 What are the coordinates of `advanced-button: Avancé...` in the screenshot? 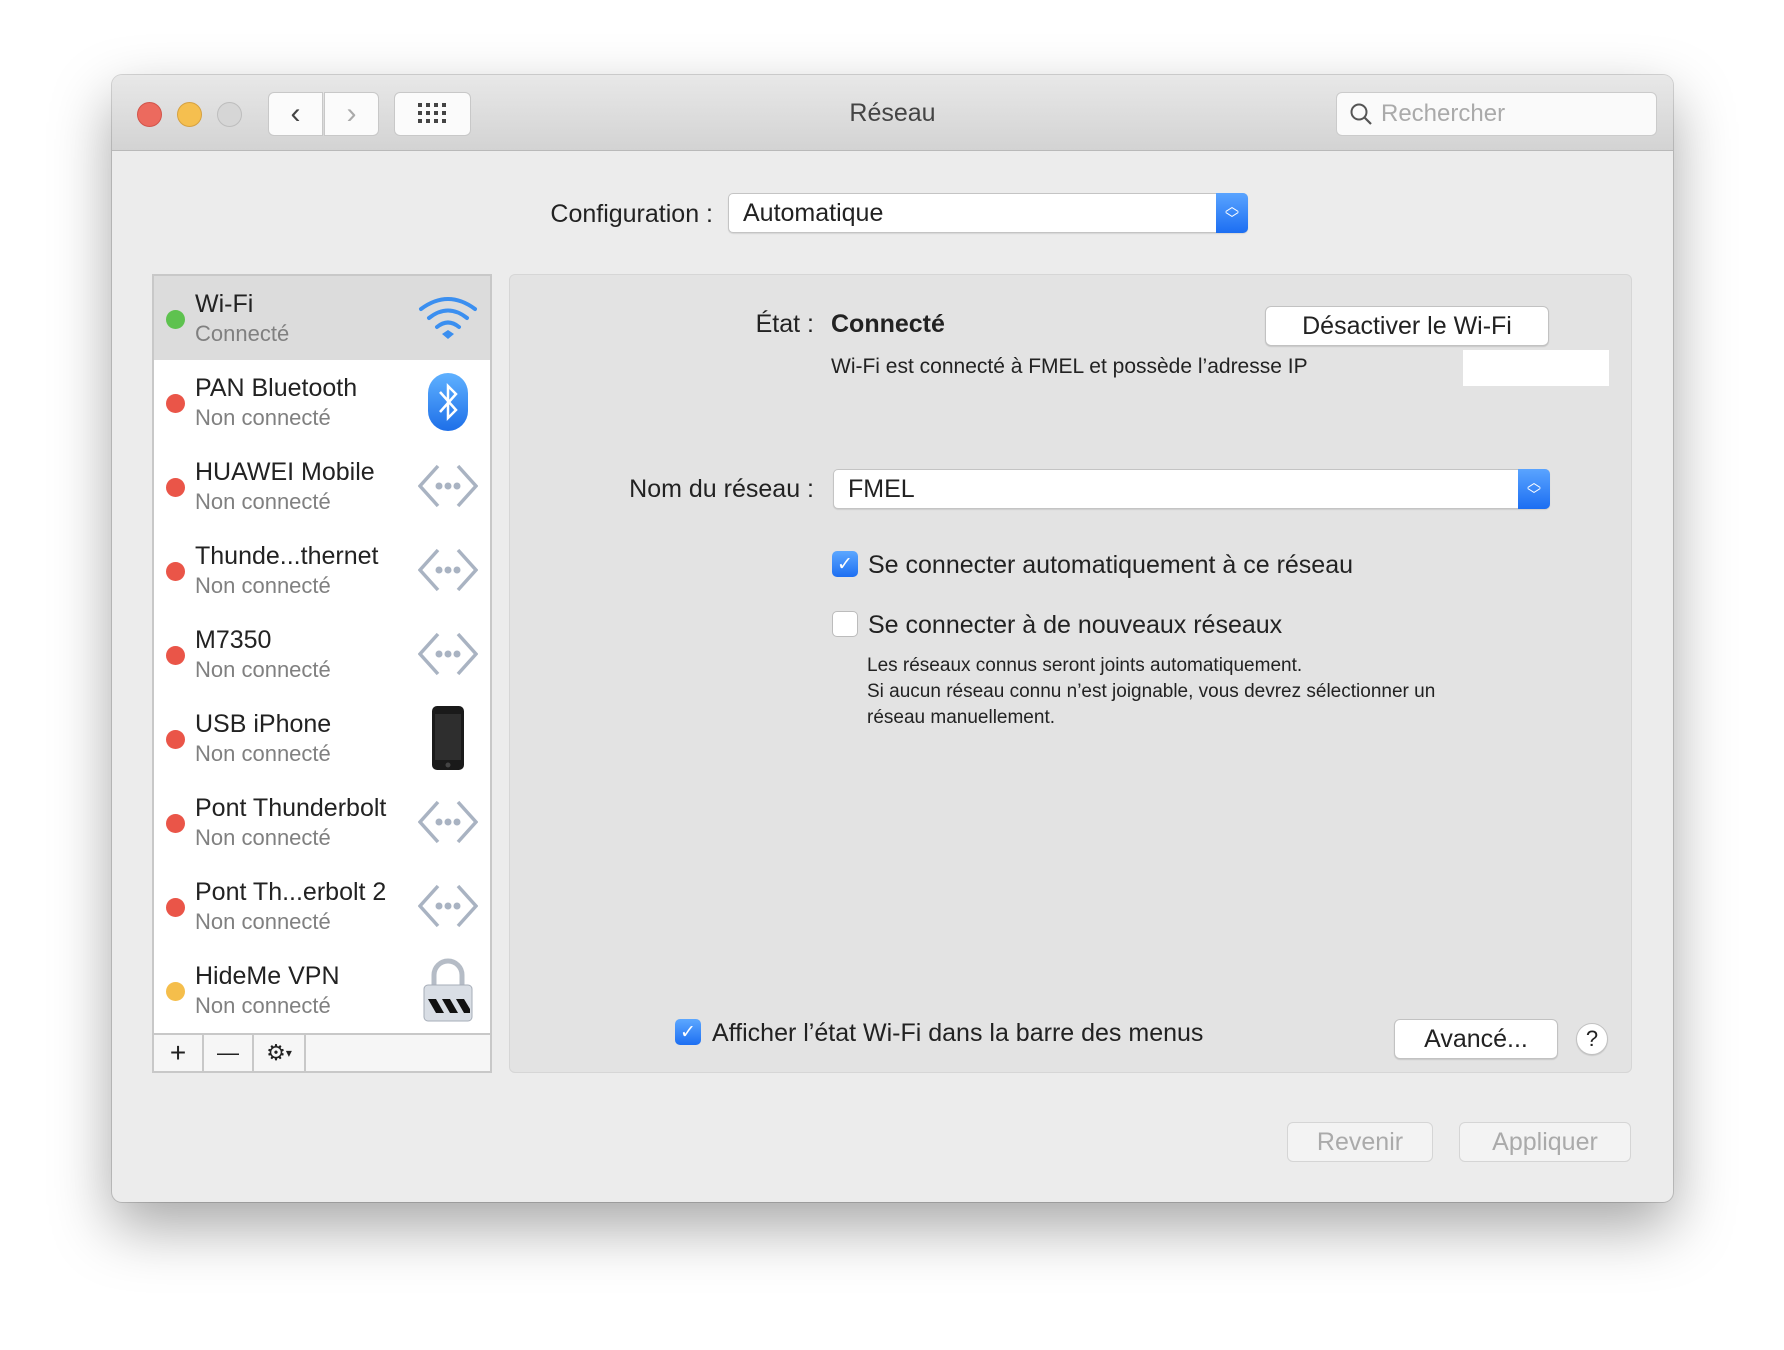 It's located at (1476, 1039).